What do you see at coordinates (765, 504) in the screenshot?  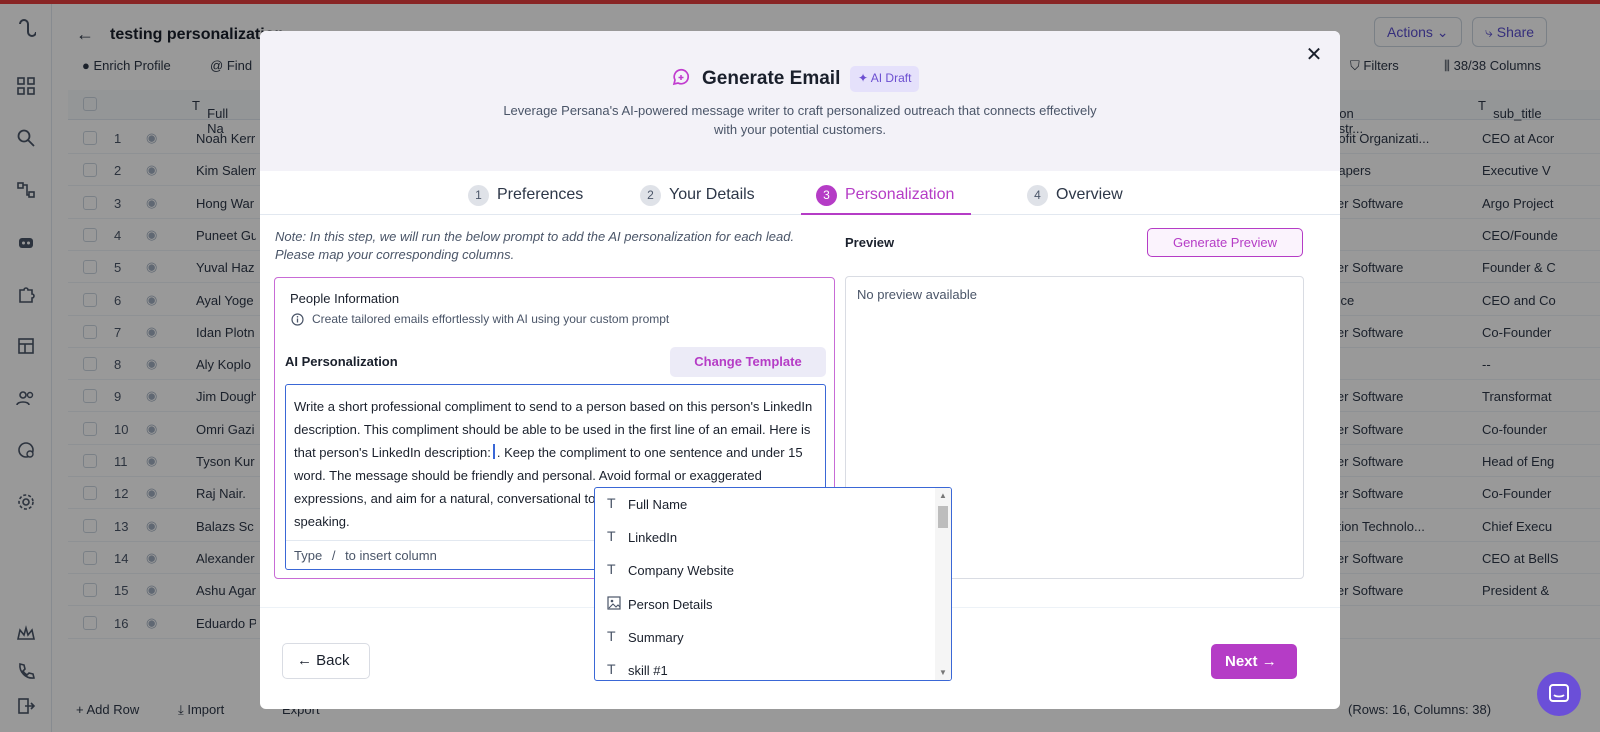 I see `dropdown-item-full-name: T Full Name` at bounding box center [765, 504].